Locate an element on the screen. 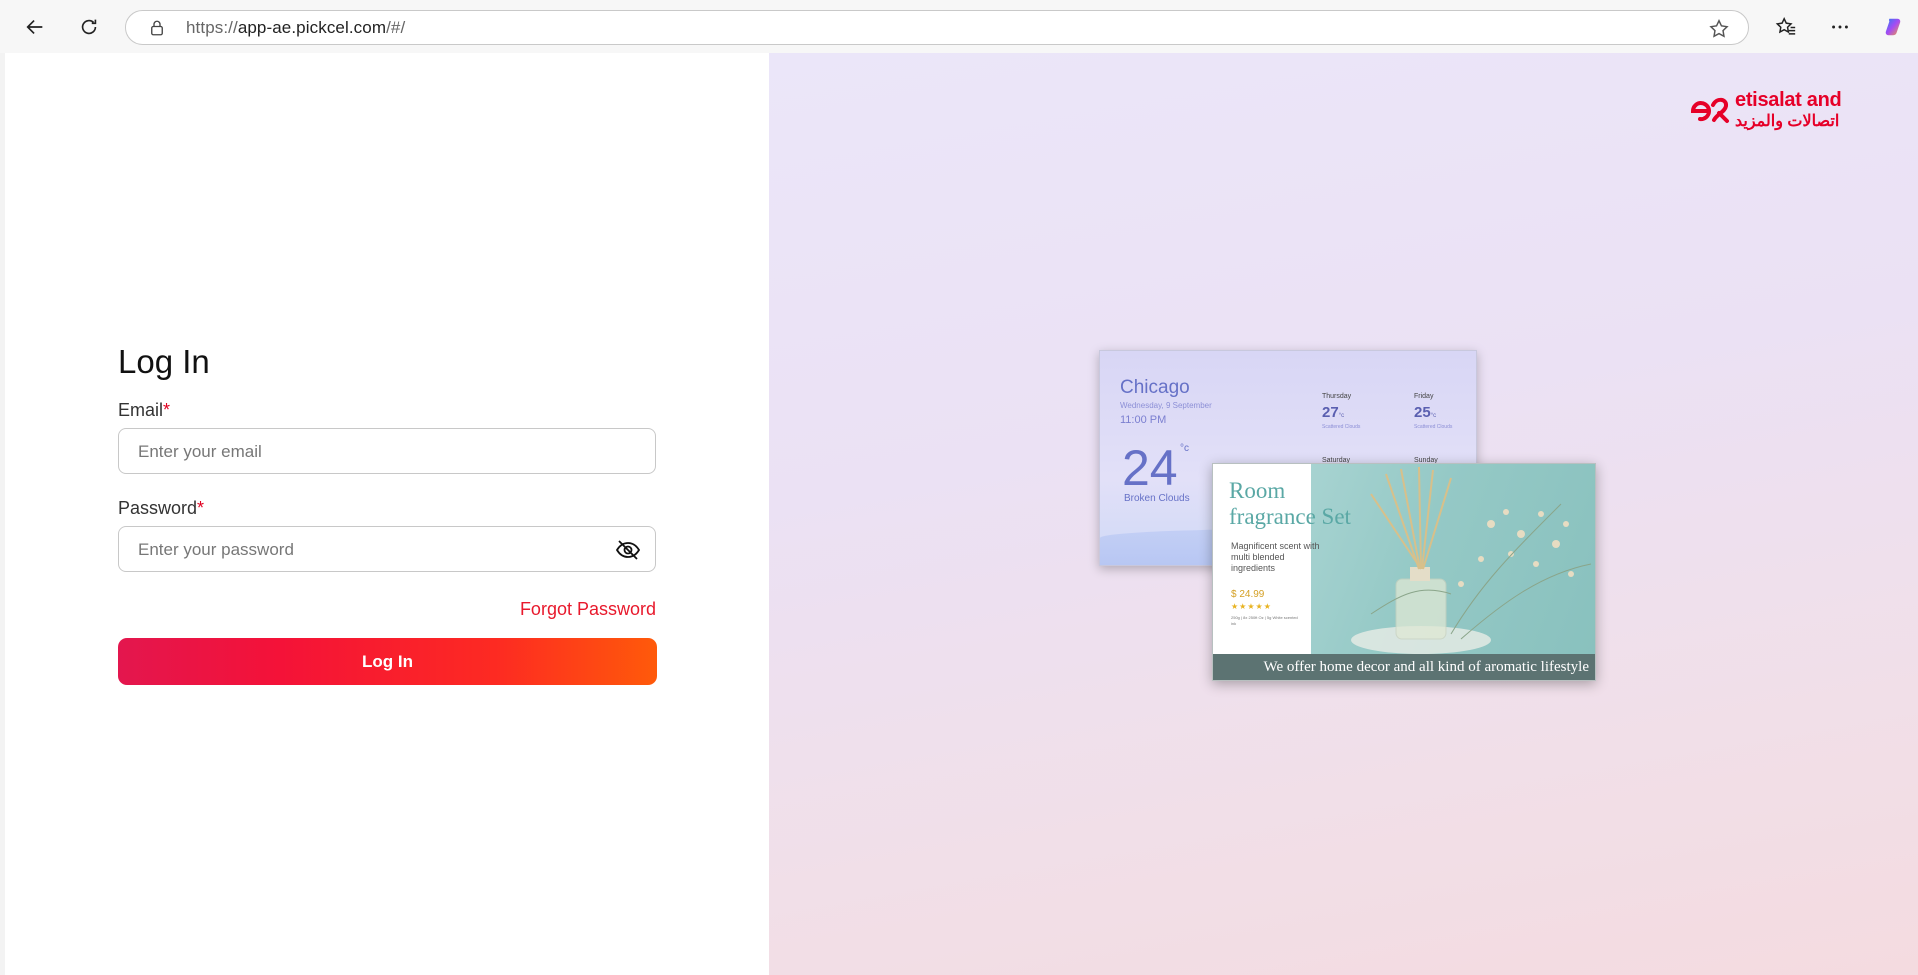 The width and height of the screenshot is (1918, 975). weather-temp: 24 is located at coordinates (1150, 468).